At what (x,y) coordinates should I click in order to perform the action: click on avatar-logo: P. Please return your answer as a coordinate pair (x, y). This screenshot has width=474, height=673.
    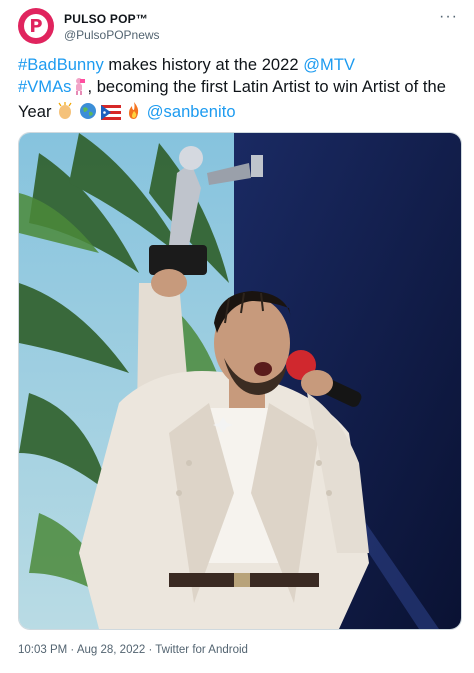
    Looking at the image, I should click on (36, 26).